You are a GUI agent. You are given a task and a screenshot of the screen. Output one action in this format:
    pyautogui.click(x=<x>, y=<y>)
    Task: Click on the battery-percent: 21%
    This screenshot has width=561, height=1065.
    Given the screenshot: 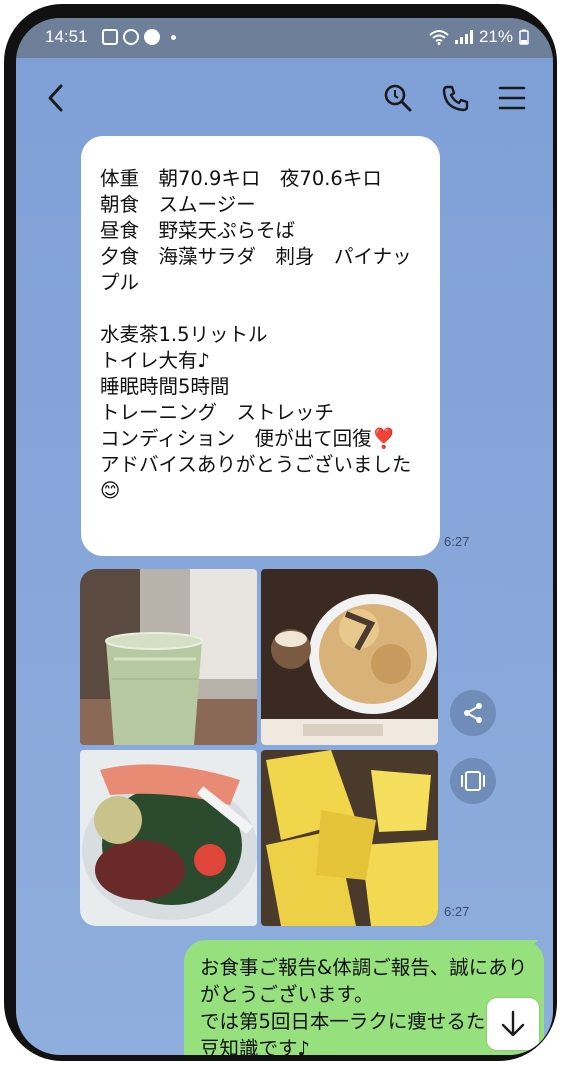 What is the action you would take?
    pyautogui.click(x=495, y=36)
    